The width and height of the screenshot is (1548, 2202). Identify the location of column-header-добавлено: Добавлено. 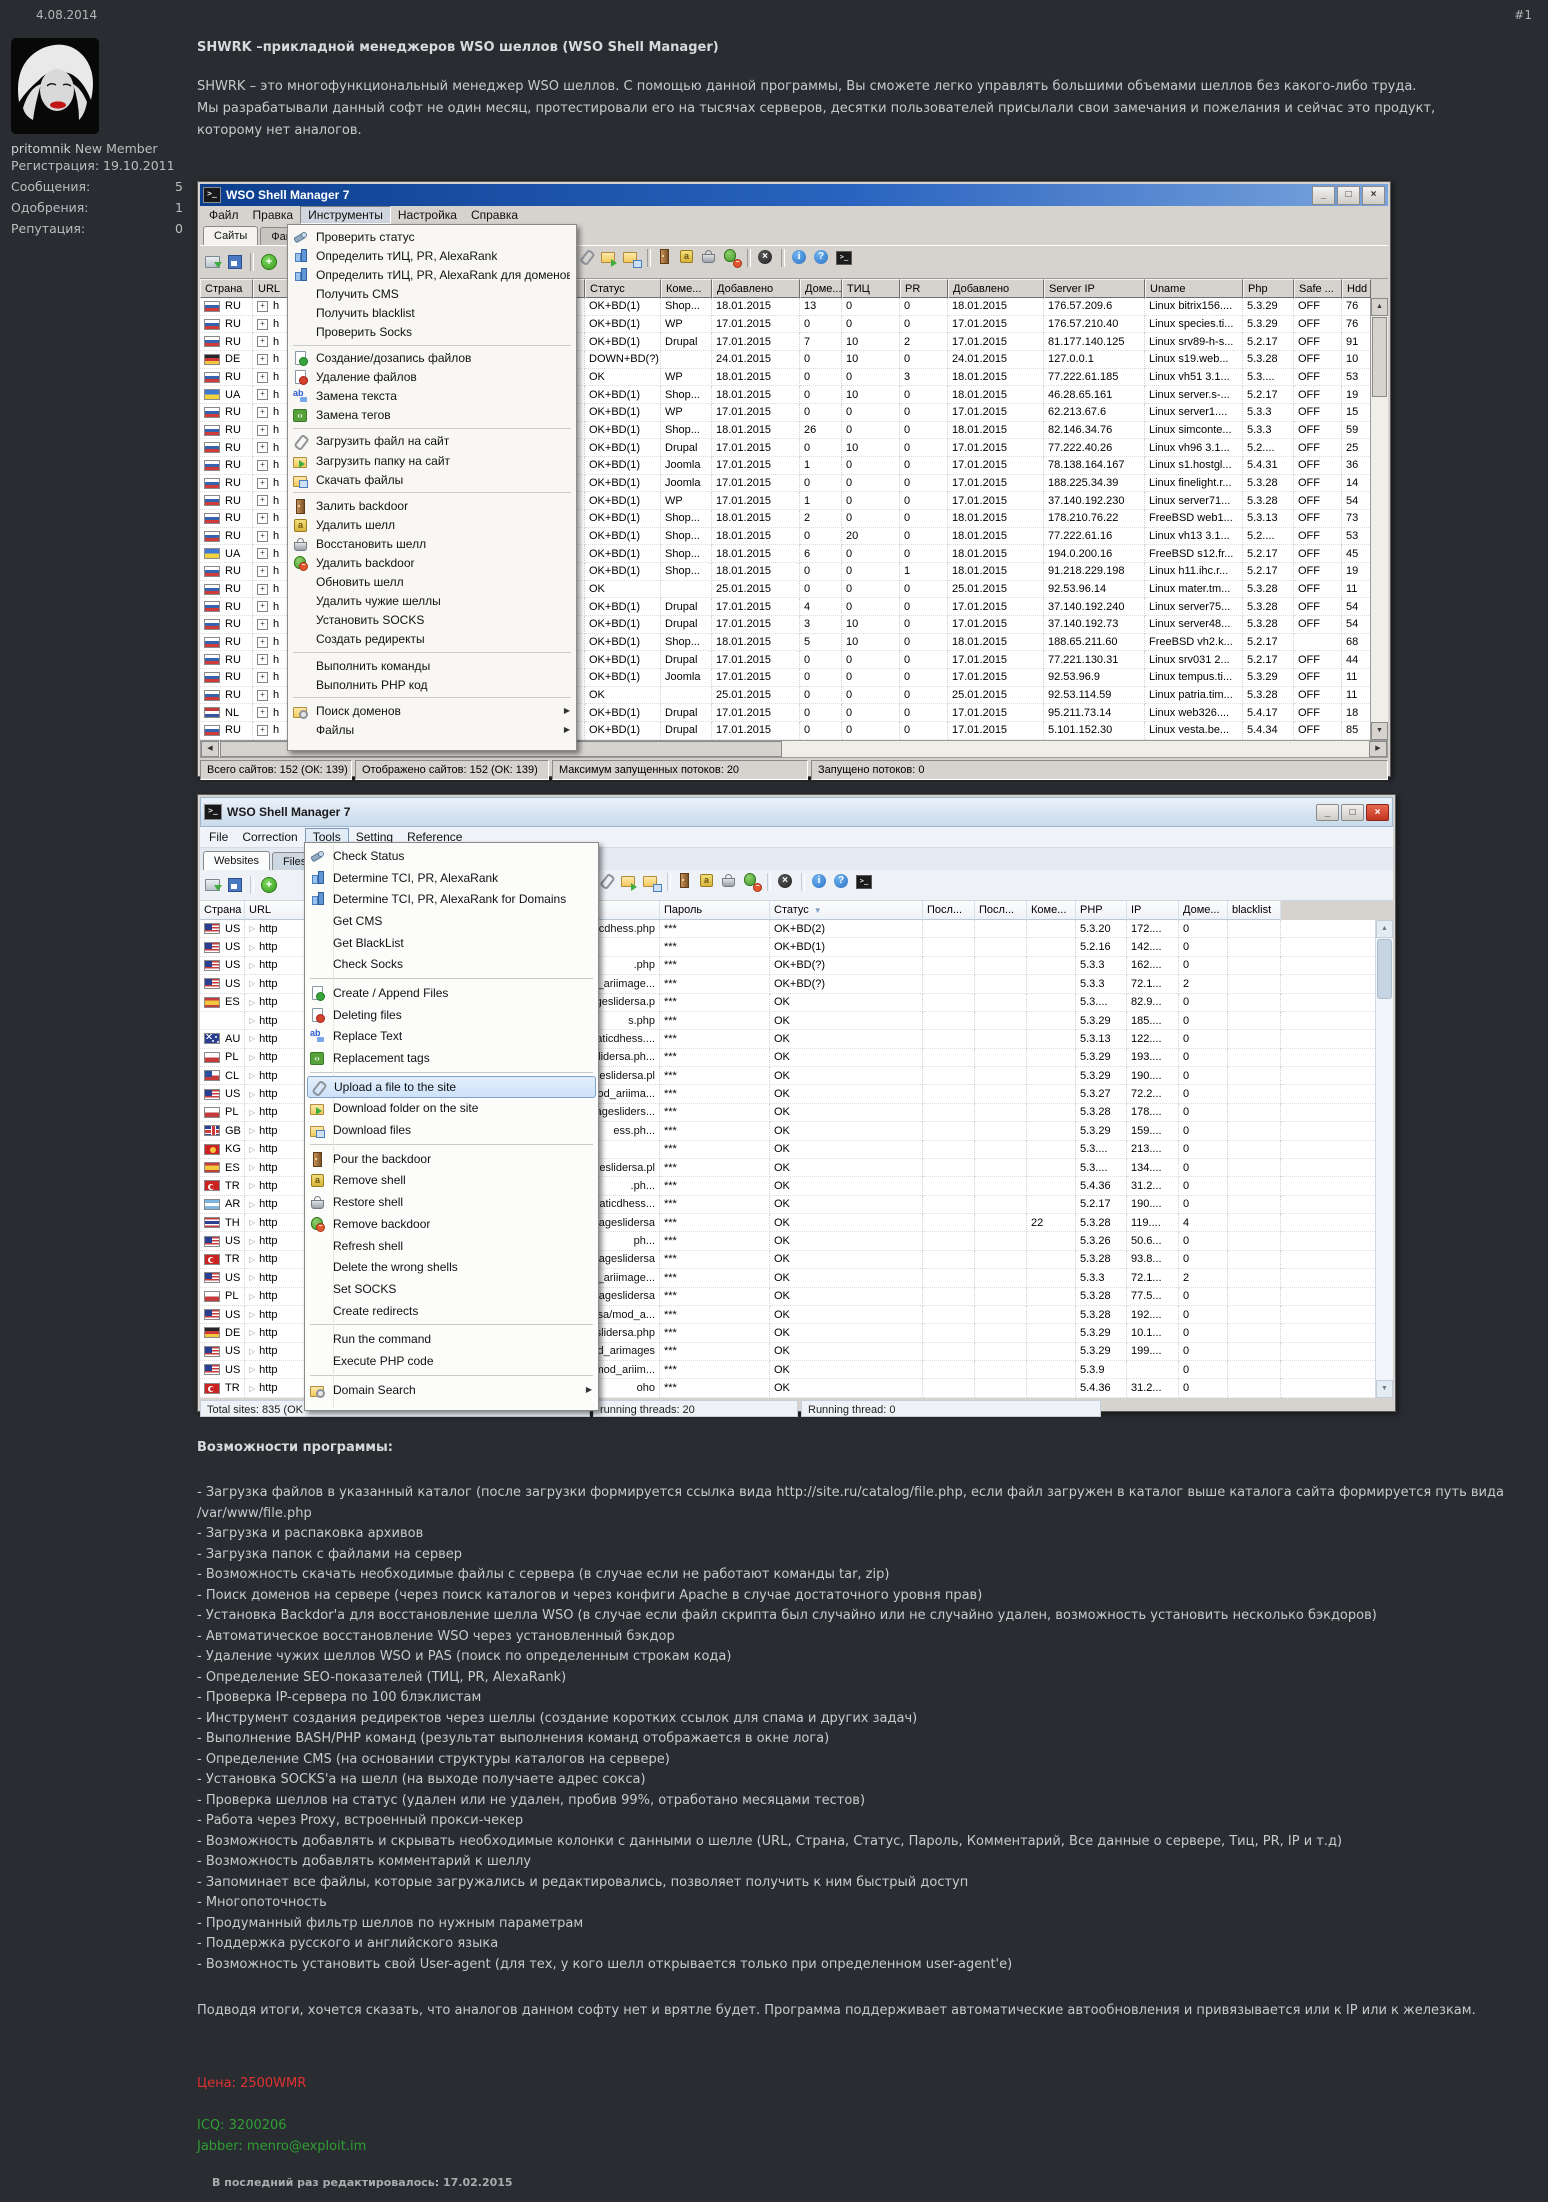
(756, 288).